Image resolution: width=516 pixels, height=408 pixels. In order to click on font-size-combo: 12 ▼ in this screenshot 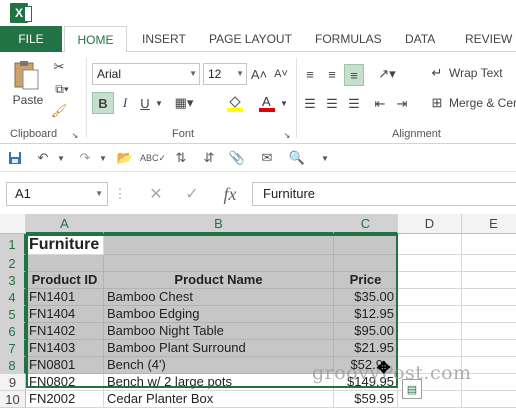, I will do `click(225, 74)`.